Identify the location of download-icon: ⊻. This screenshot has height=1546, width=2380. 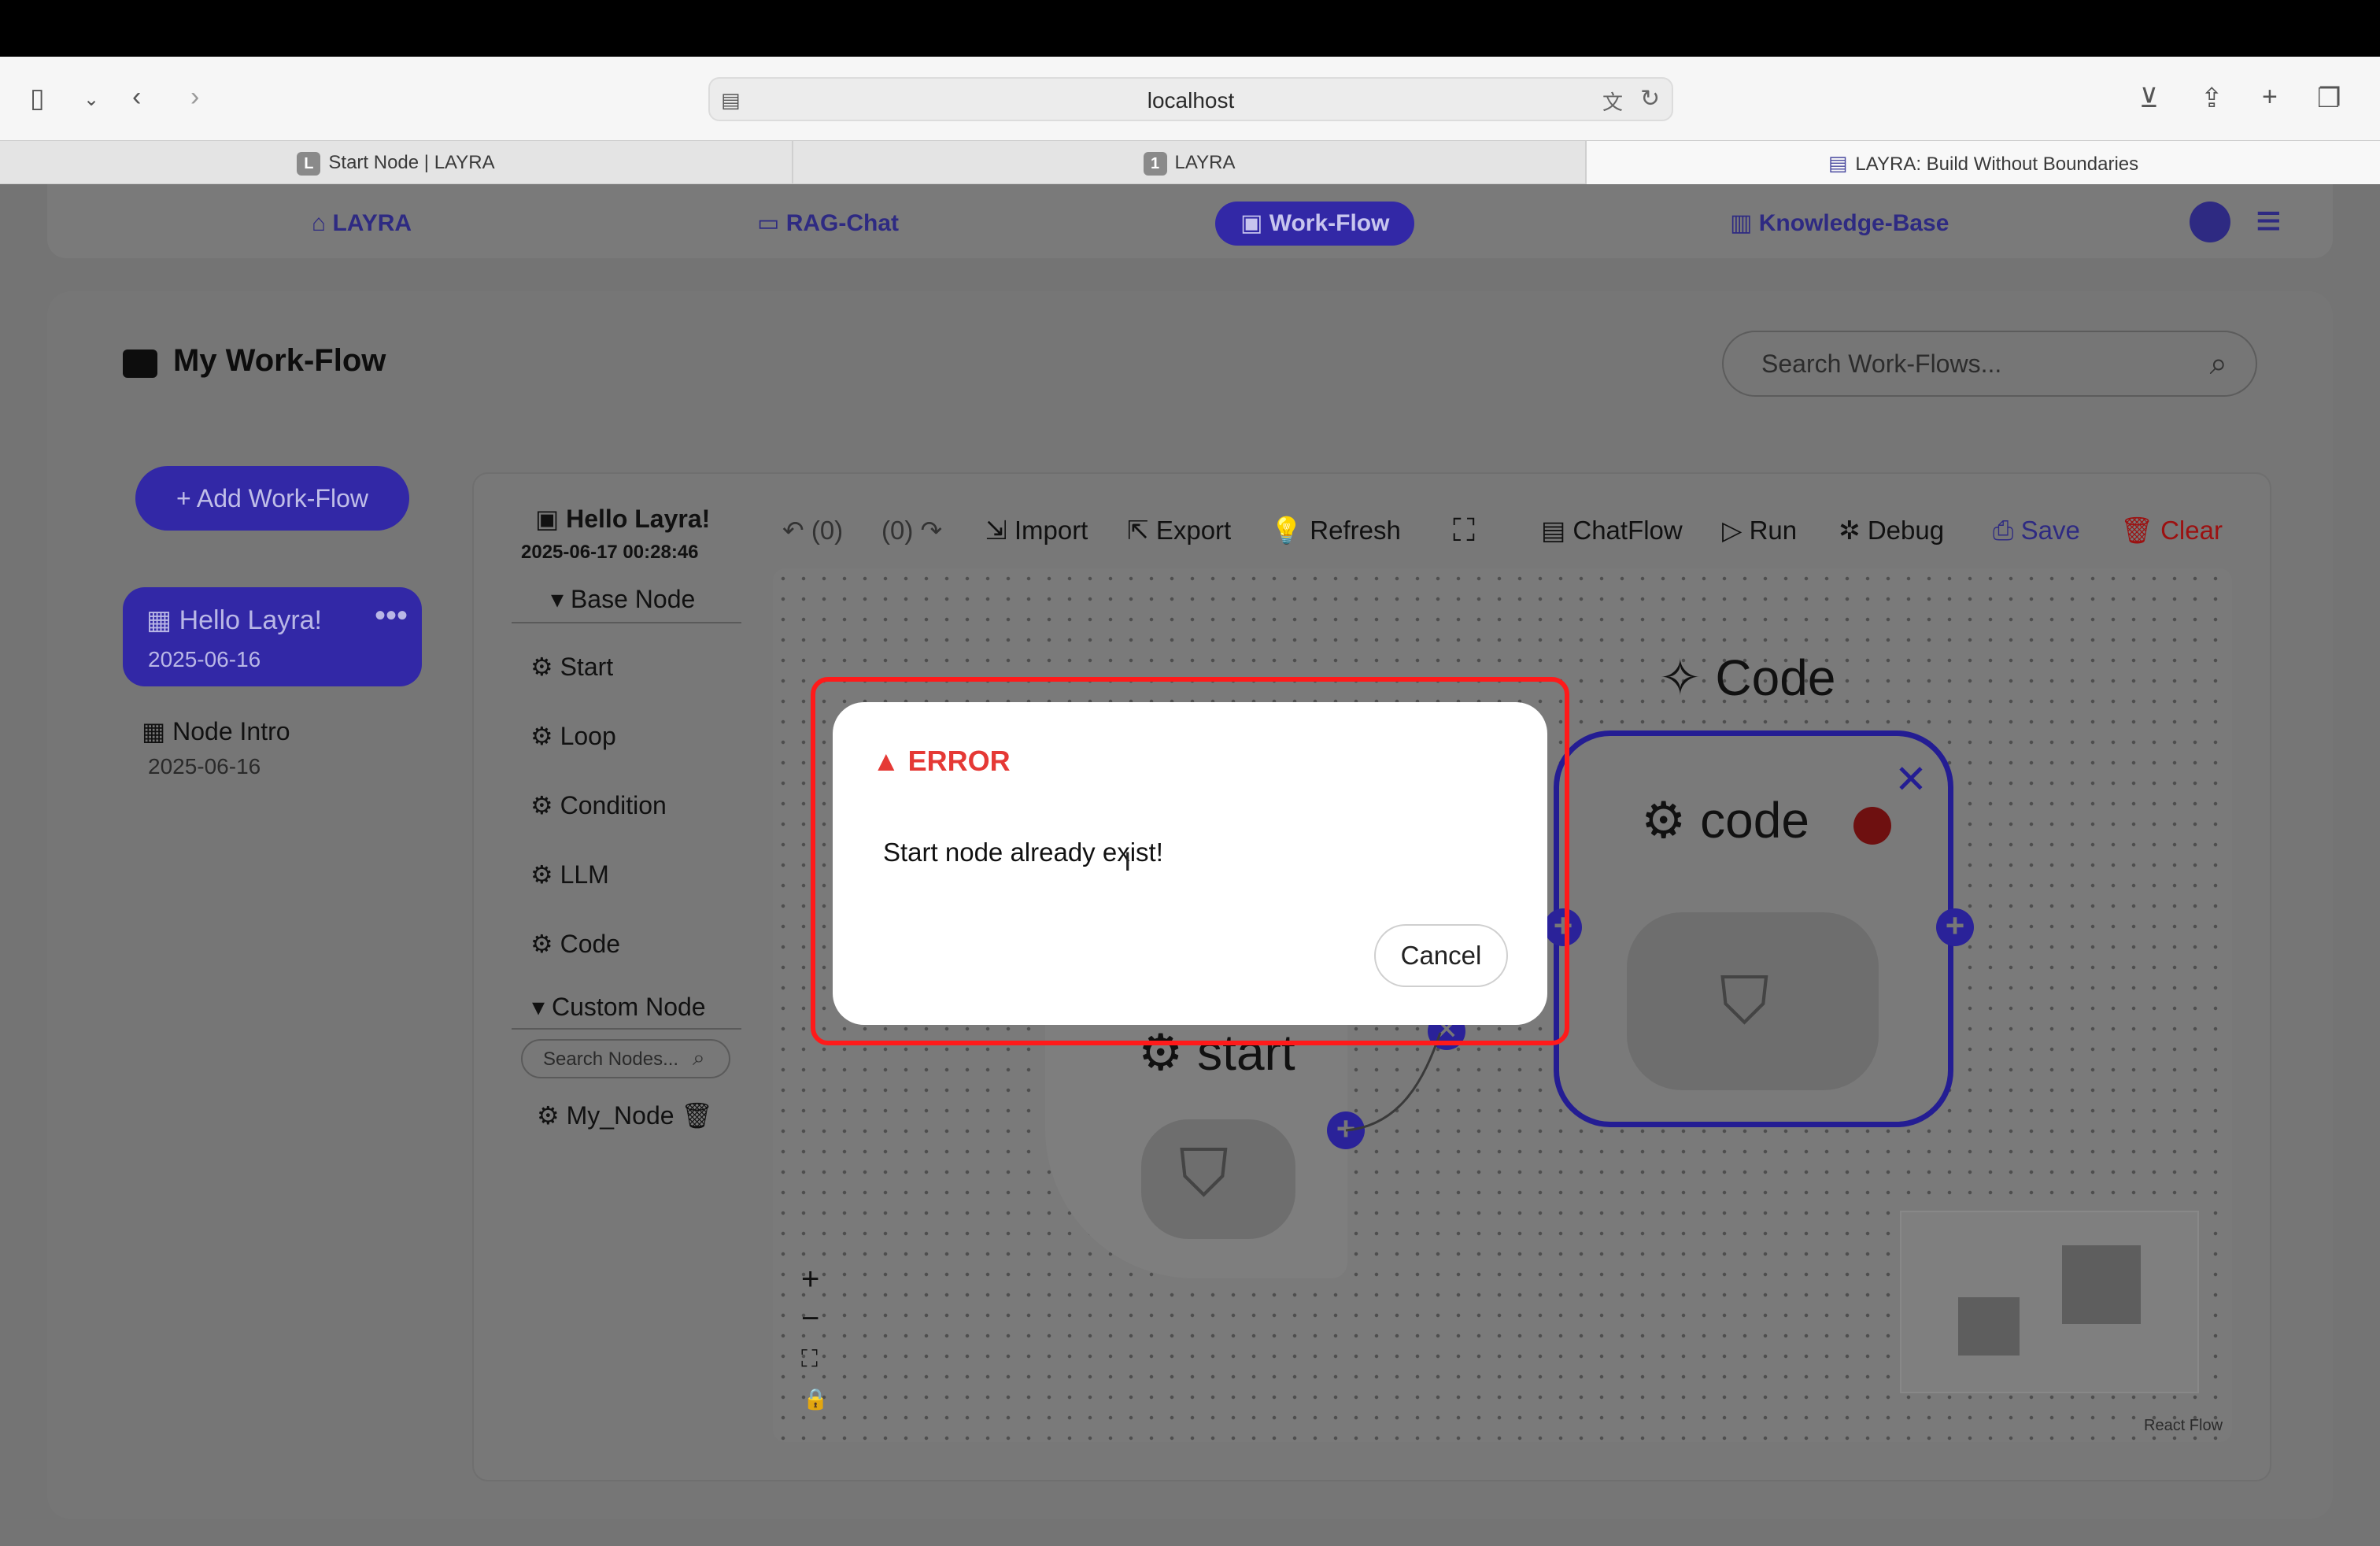
(2149, 98).